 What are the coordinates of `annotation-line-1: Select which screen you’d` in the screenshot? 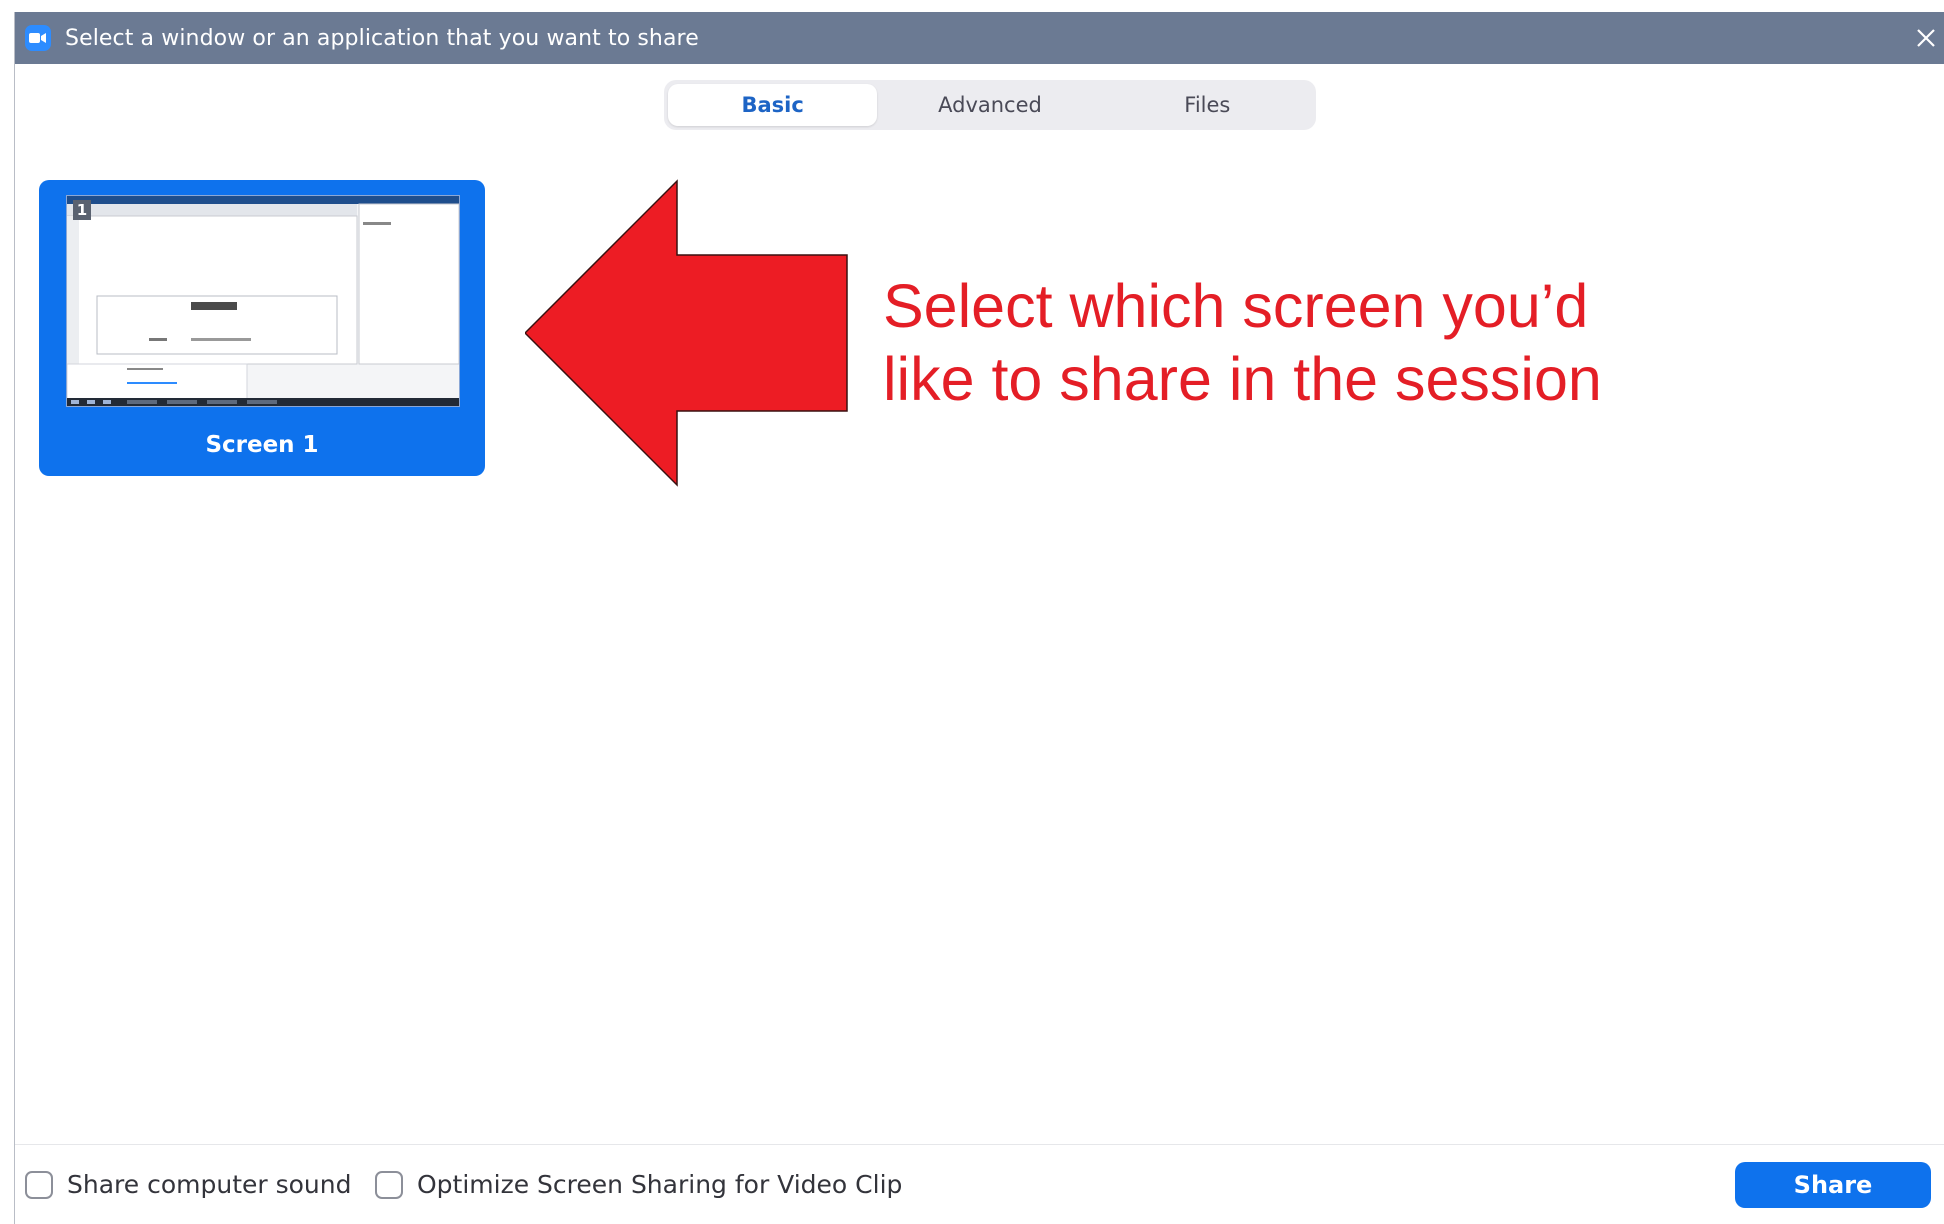 It's located at (1236, 306).